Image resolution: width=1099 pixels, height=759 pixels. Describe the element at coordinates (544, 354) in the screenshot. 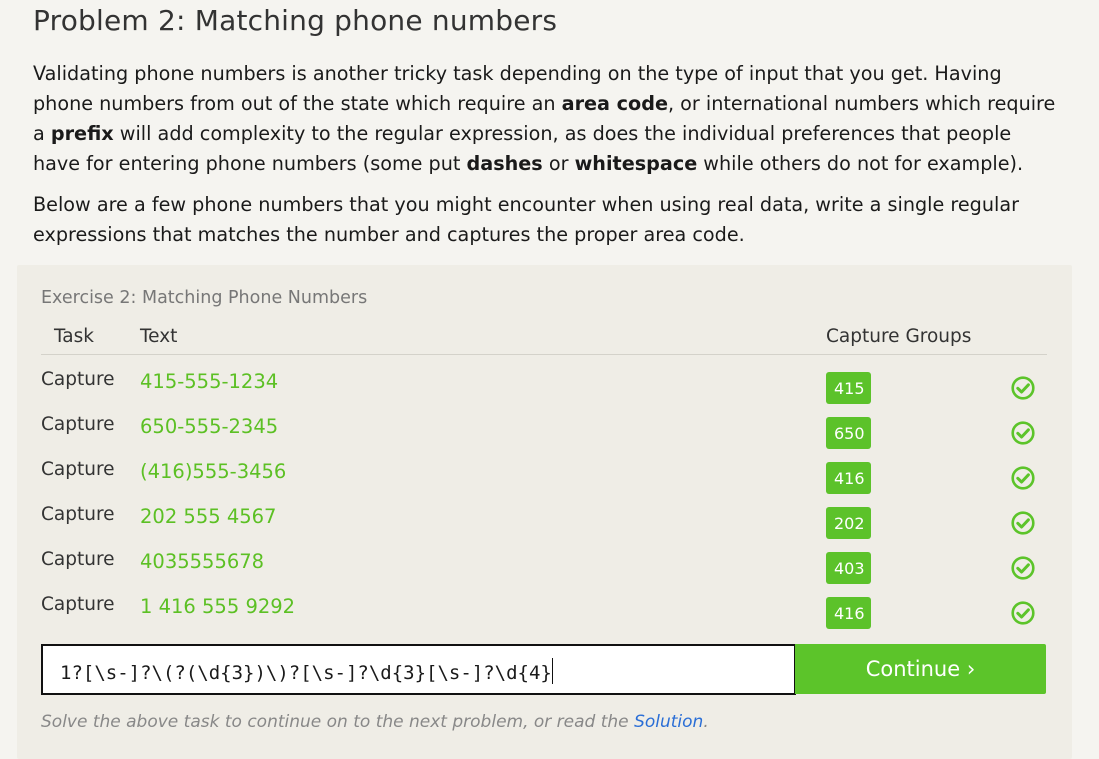

I see `header-divider` at that location.